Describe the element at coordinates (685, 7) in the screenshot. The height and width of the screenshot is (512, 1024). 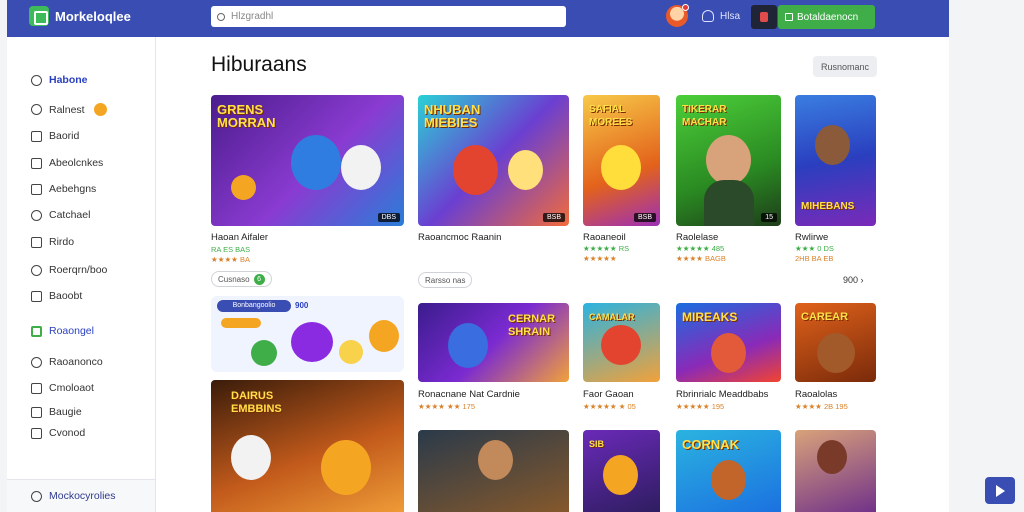
I see `notification-dot` at that location.